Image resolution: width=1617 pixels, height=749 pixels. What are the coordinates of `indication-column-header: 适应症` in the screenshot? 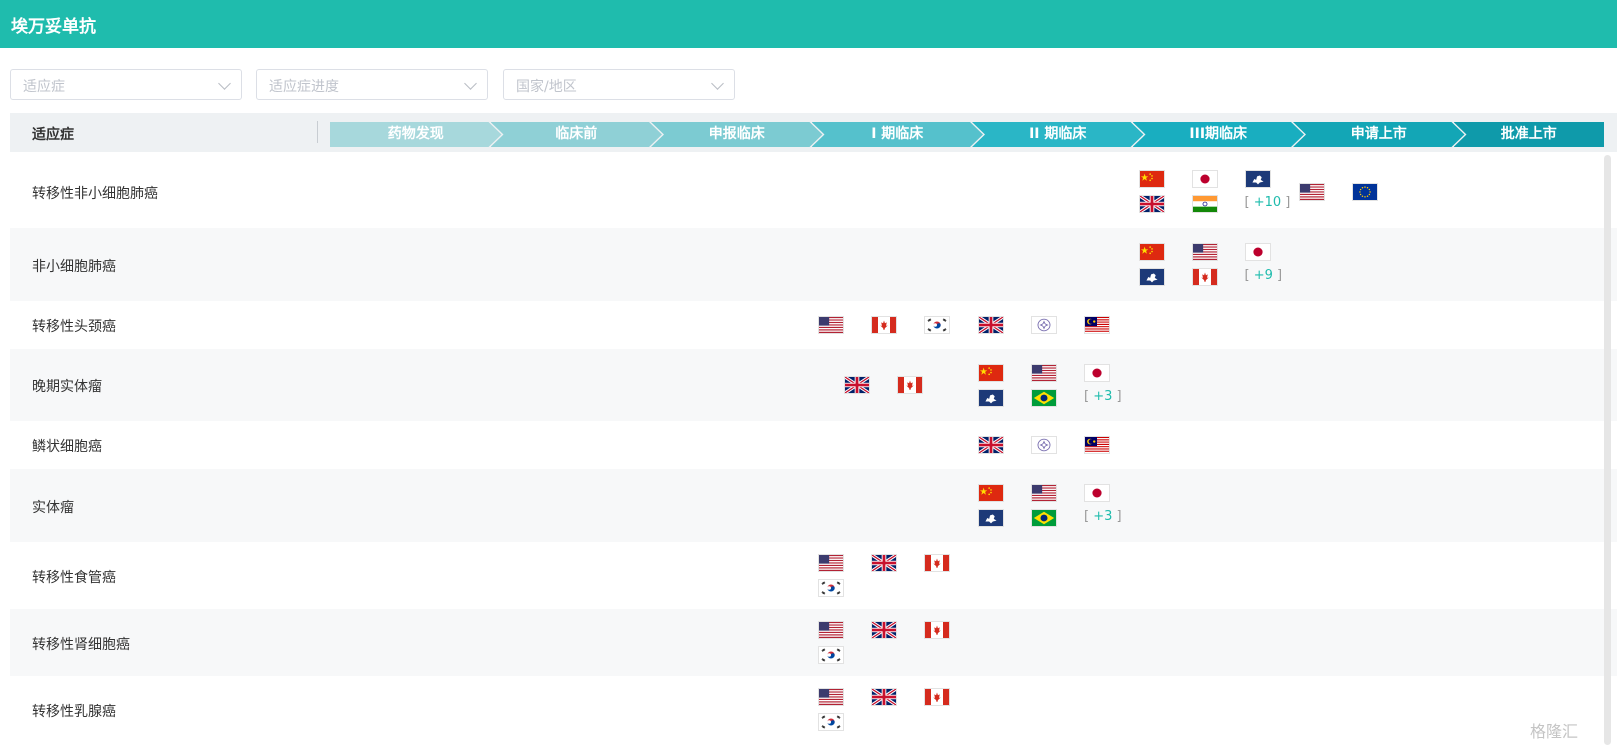 It's located at (53, 135).